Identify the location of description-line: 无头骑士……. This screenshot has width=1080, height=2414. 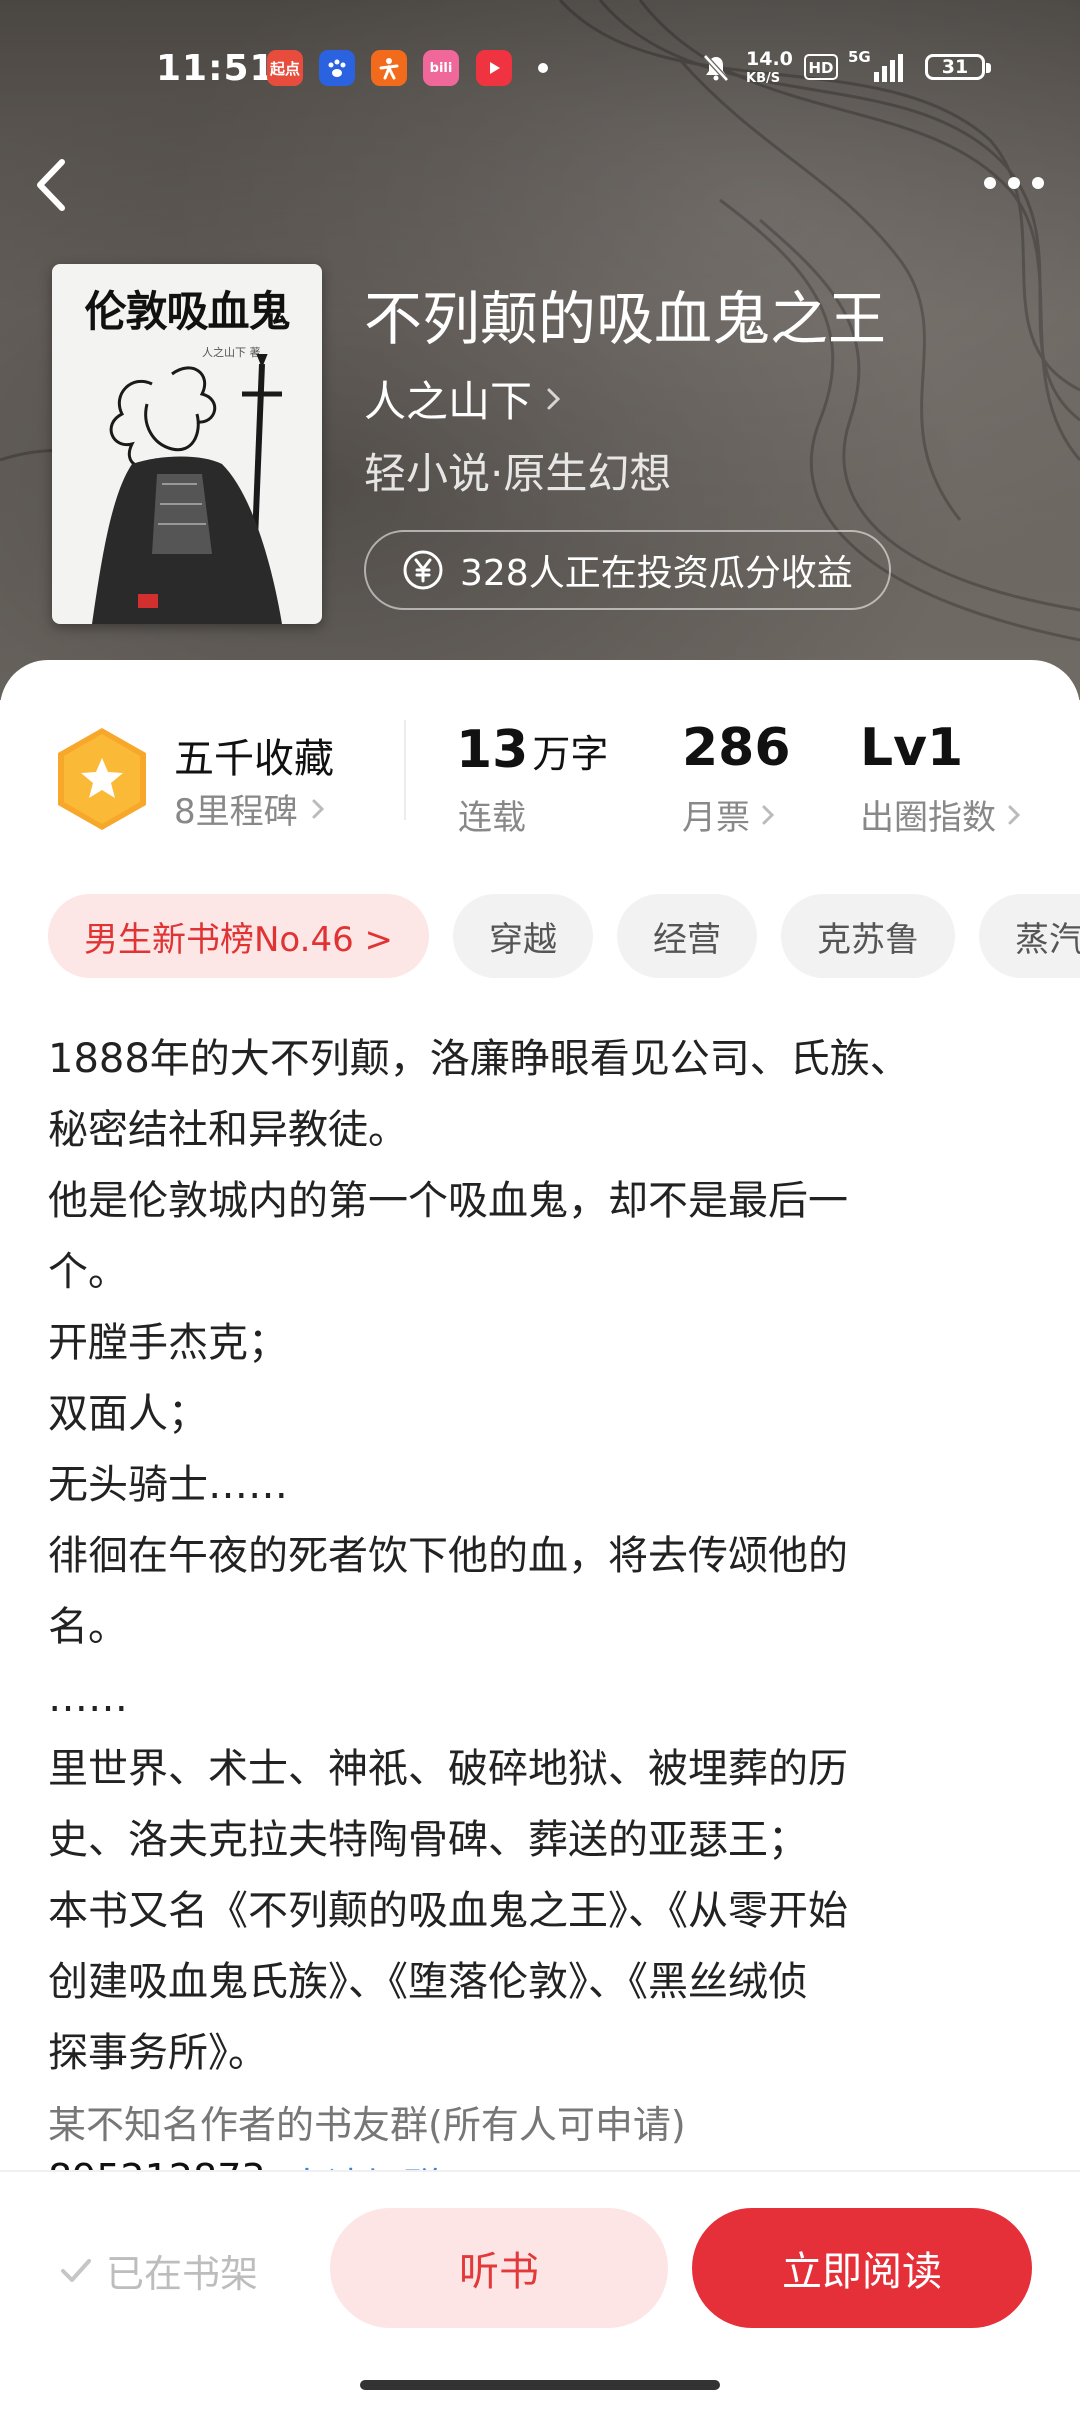
(168, 1485).